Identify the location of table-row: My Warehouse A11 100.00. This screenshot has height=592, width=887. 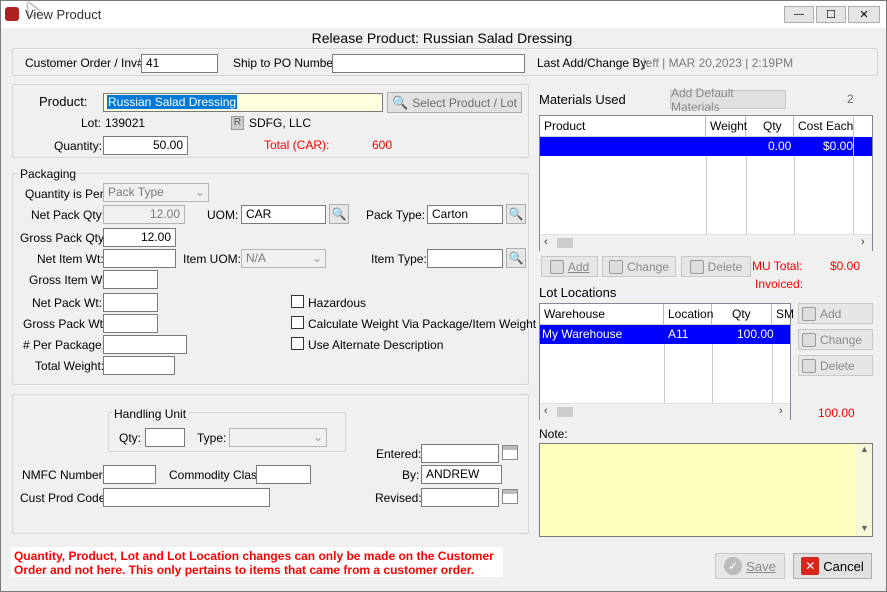
(665, 334).